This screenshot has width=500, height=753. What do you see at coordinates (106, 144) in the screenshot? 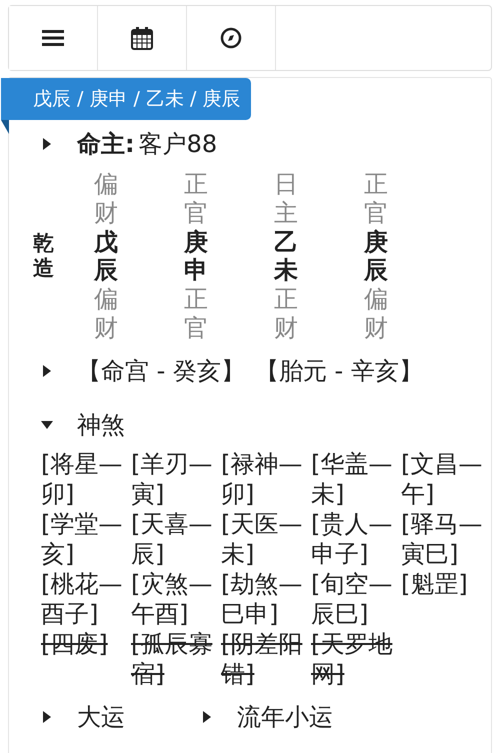
I see `owner-label: 命主:` at bounding box center [106, 144].